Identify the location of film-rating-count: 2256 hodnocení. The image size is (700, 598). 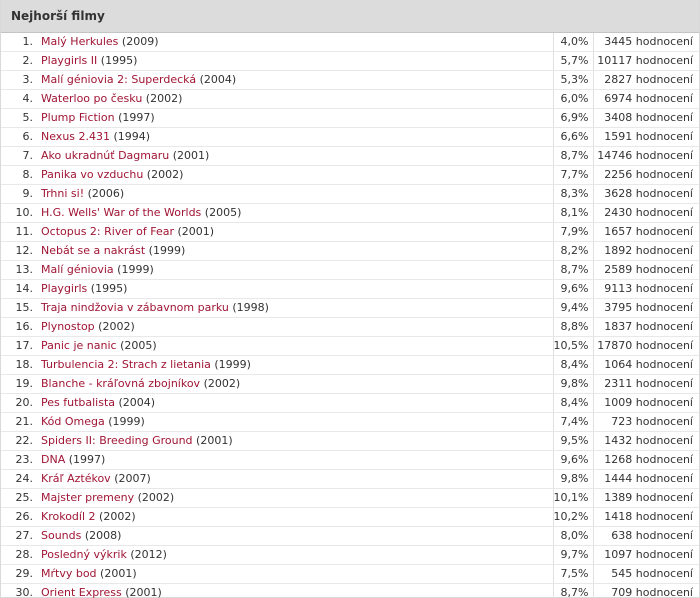
(645, 175).